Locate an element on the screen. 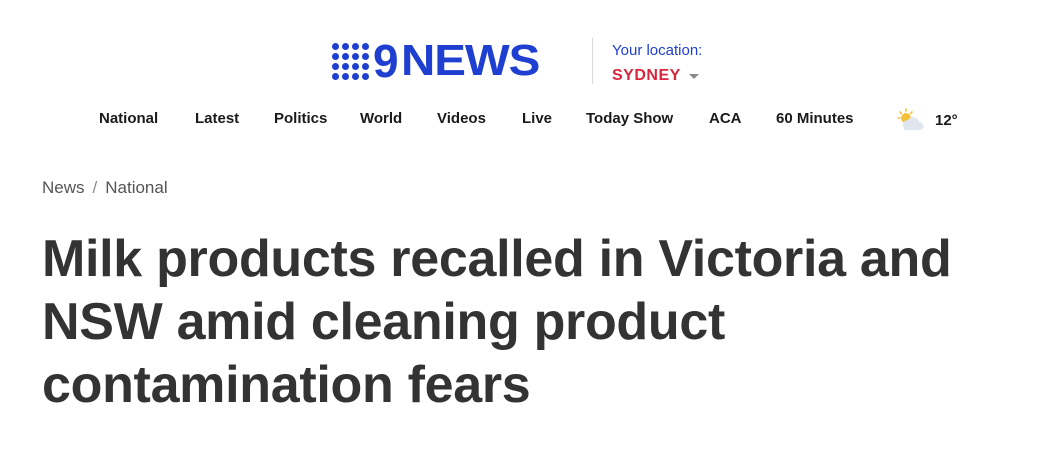  nav-item-aca: ACA is located at coordinates (725, 118).